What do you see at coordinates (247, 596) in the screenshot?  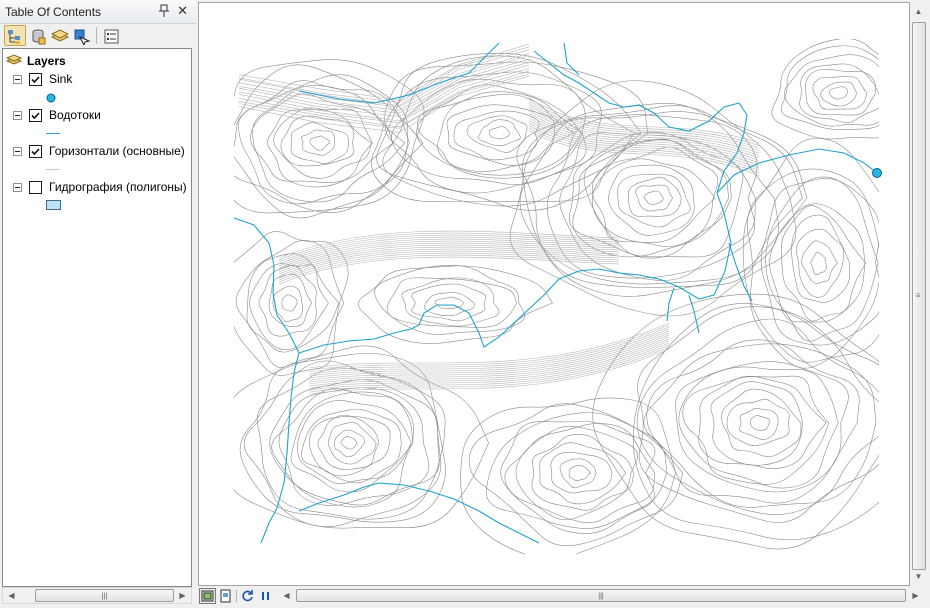 I see `refresh-button` at bounding box center [247, 596].